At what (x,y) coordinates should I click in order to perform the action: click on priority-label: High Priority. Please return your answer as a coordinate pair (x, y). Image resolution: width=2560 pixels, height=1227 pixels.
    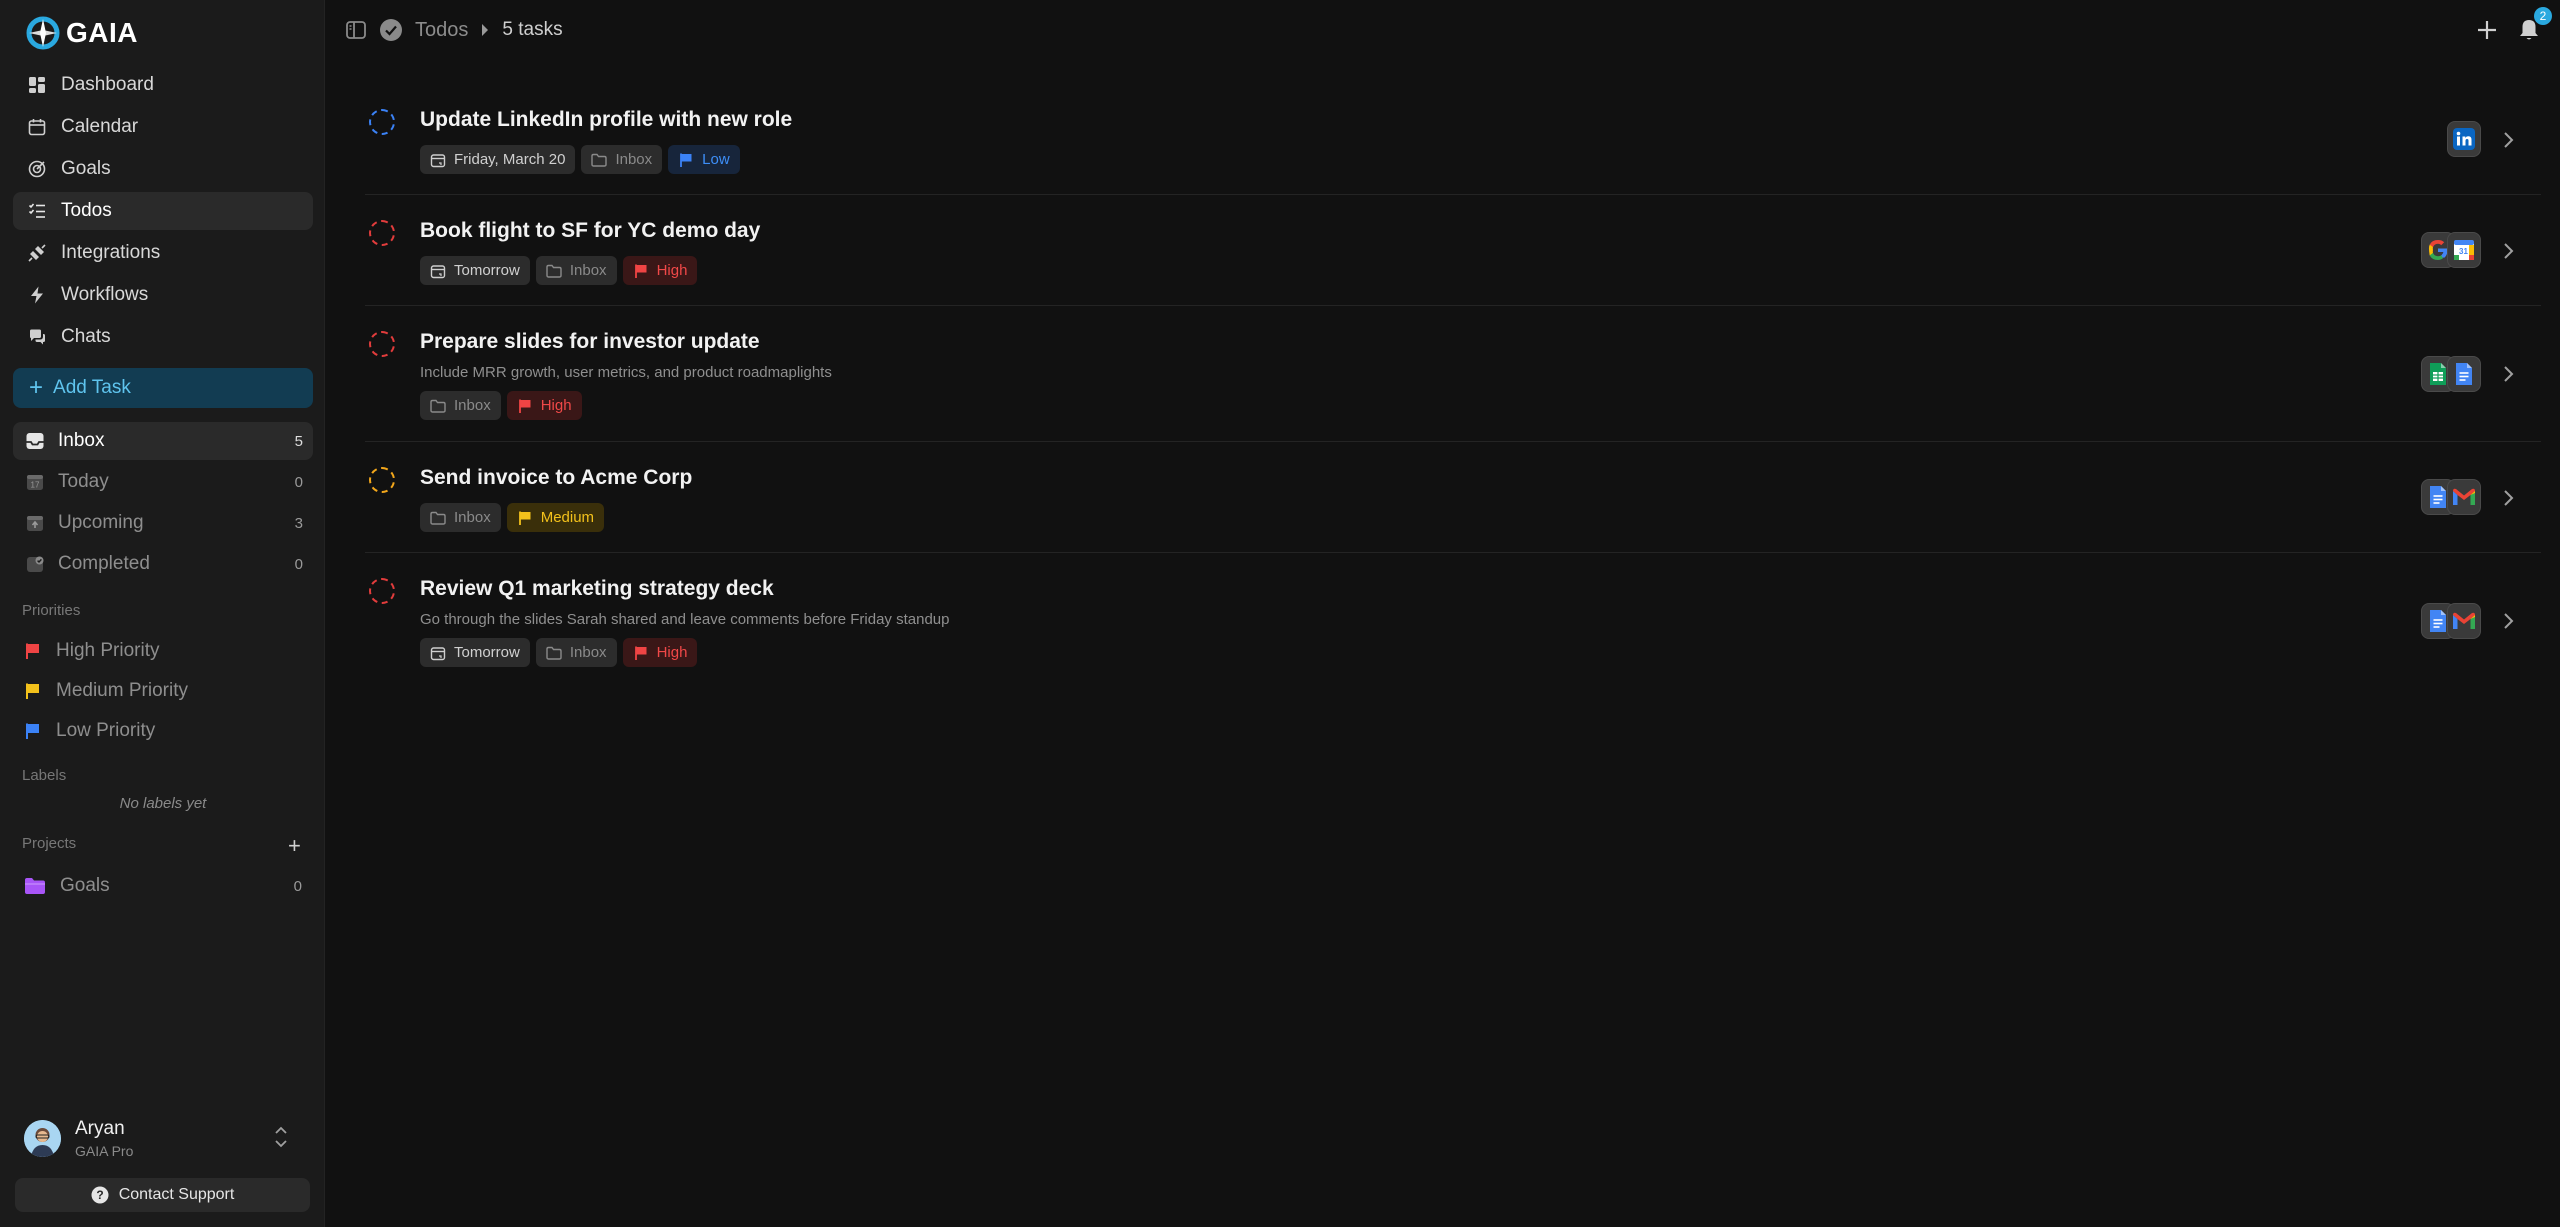
    Looking at the image, I should click on (108, 650).